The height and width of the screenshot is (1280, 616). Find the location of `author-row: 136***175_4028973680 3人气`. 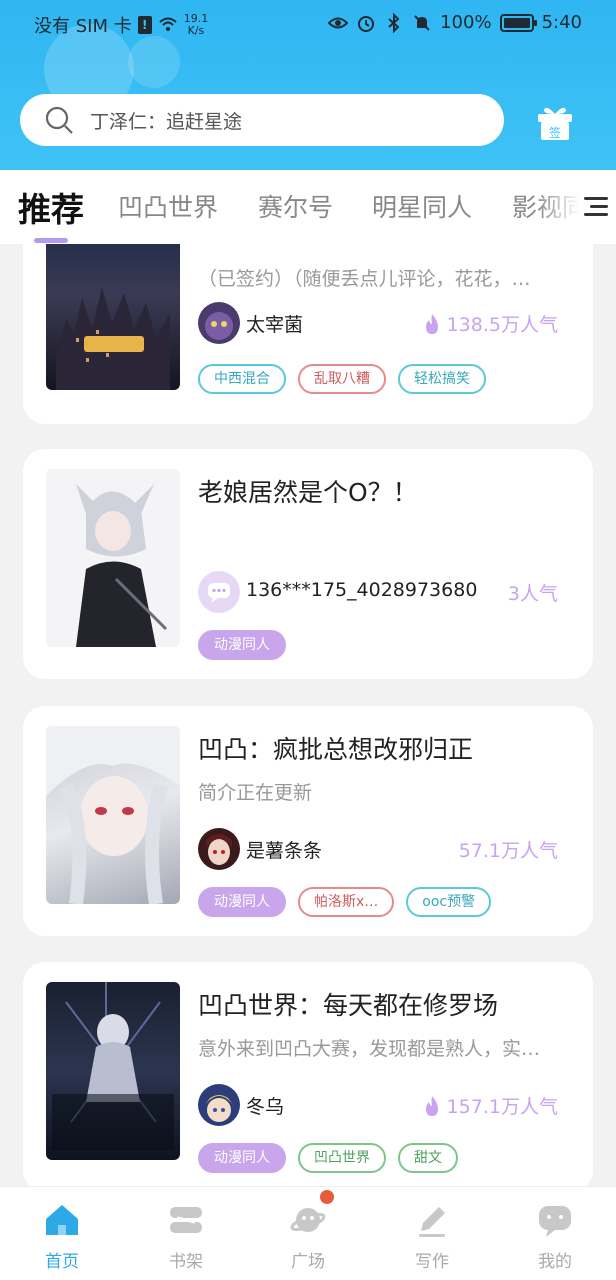

author-row: 136***175_4028973680 3人气 is located at coordinates (383, 592).